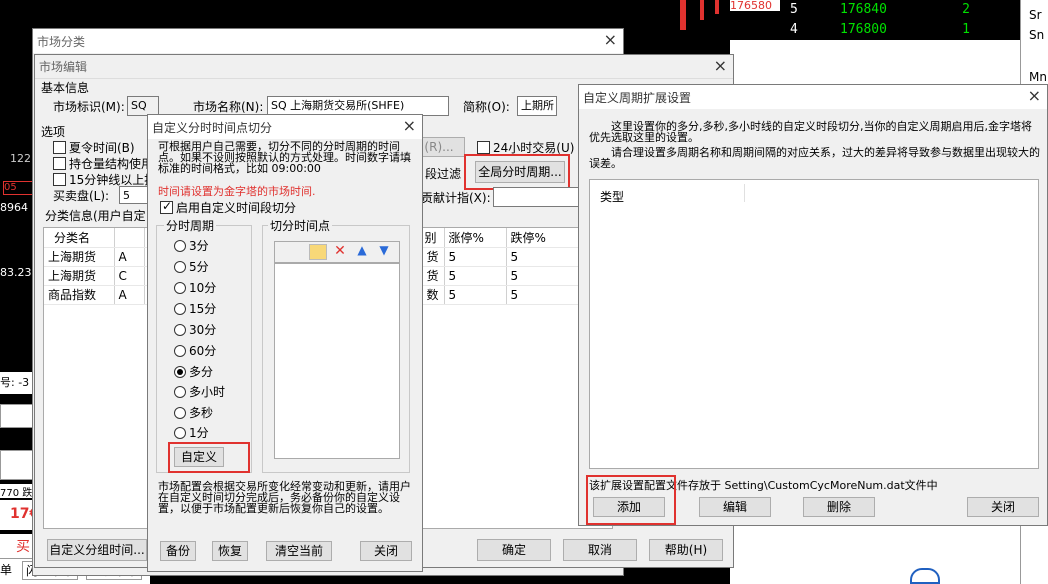 The image size is (1048, 584). Describe the element at coordinates (299, 551) in the screenshot. I see `clear-current-button: 清空当前` at that location.